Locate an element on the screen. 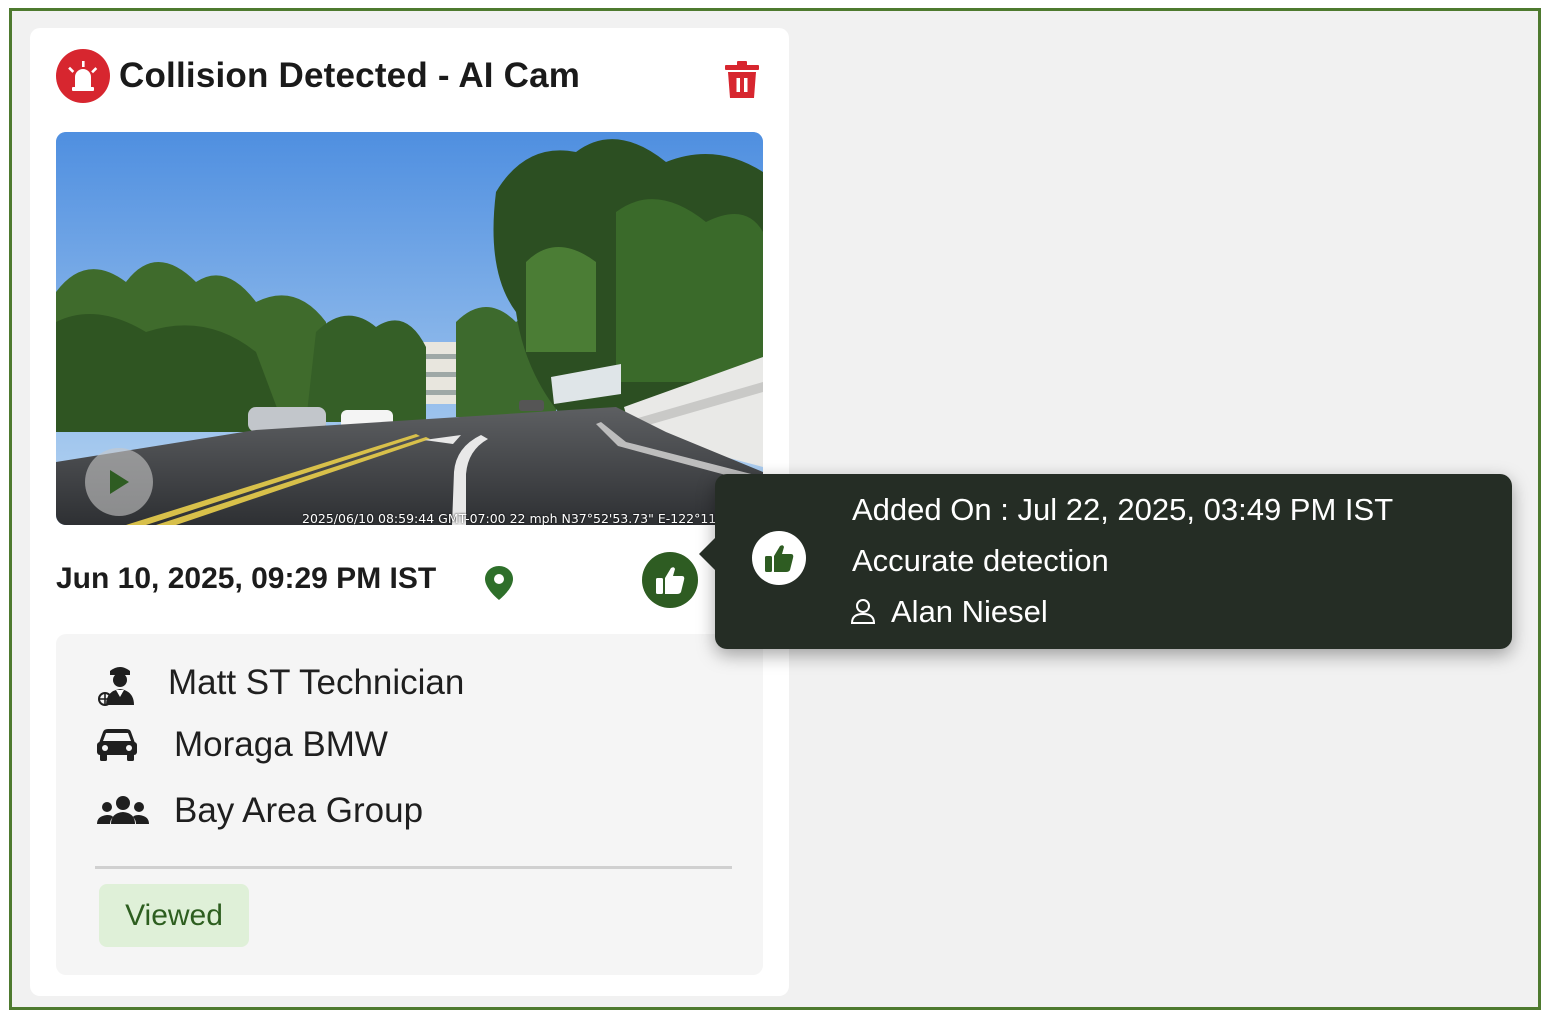  play-button is located at coordinates (119, 482).